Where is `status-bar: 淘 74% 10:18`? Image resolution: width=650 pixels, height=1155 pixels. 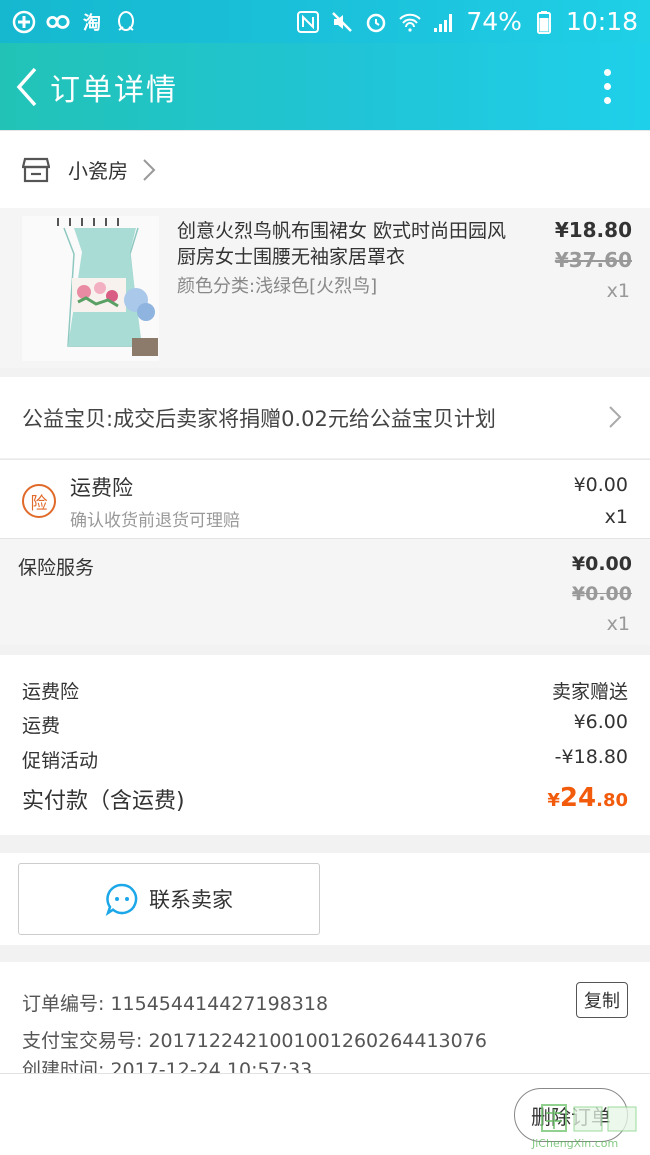
status-bar: 淘 74% 10:18 is located at coordinates (325, 21).